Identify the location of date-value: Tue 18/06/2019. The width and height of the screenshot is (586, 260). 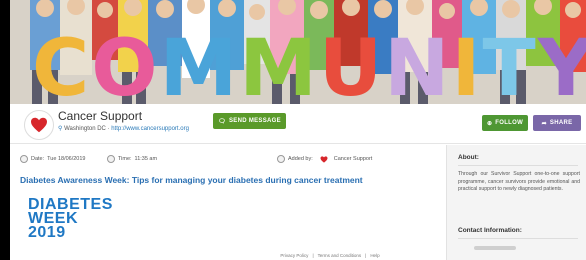
(66, 159).